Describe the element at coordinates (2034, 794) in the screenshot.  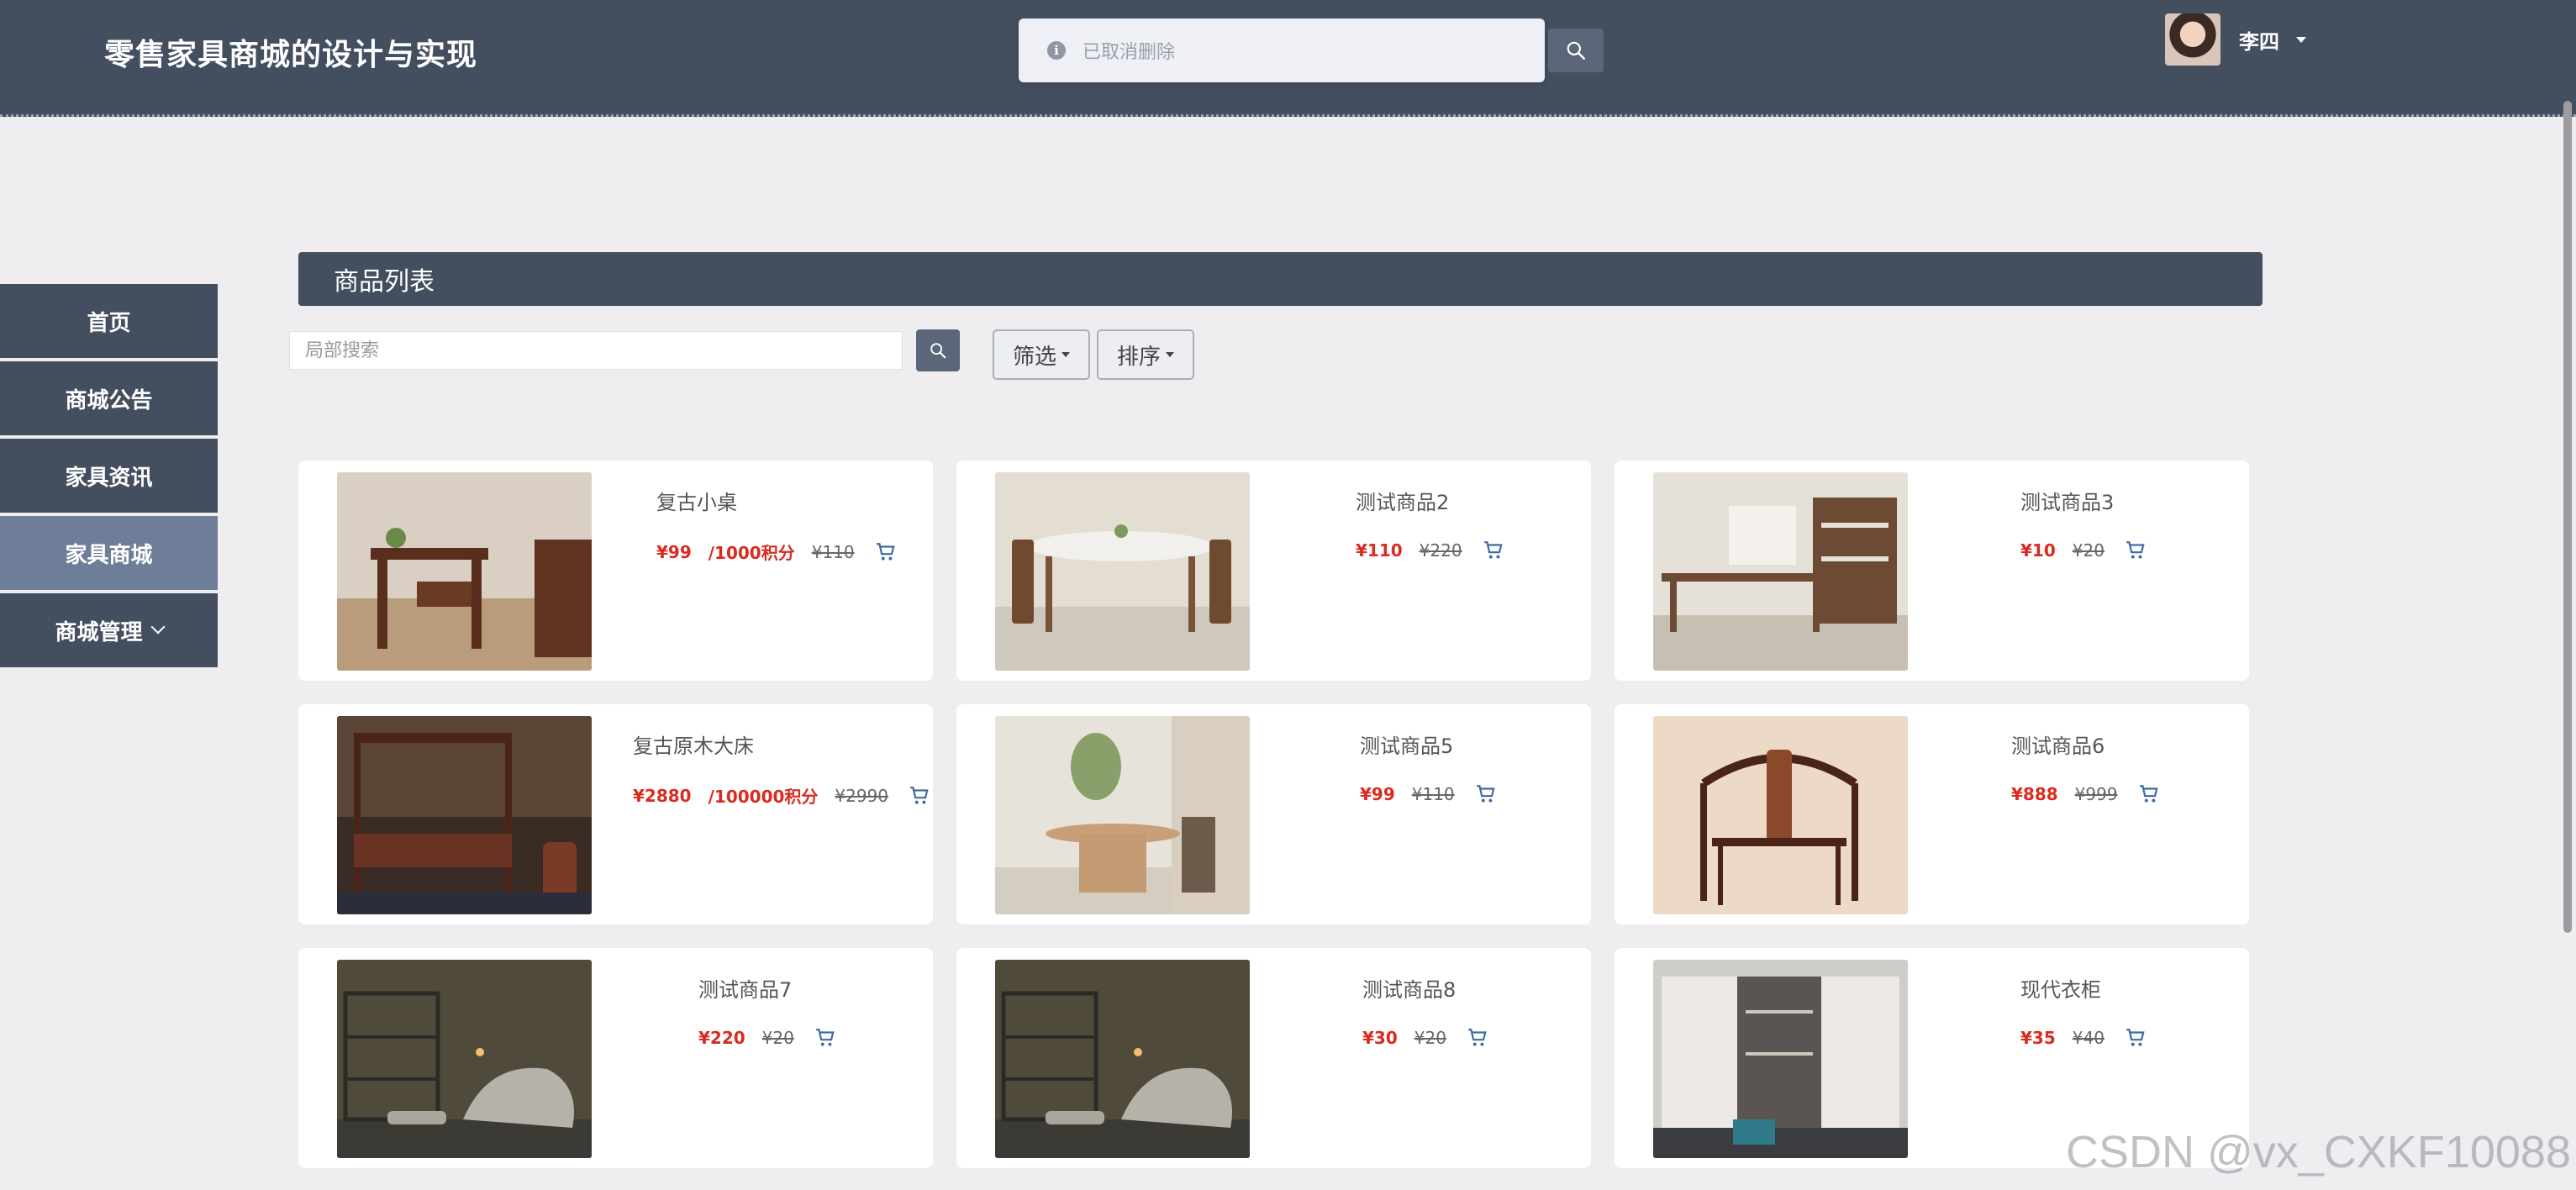
I see `product-price: ¥888` at that location.